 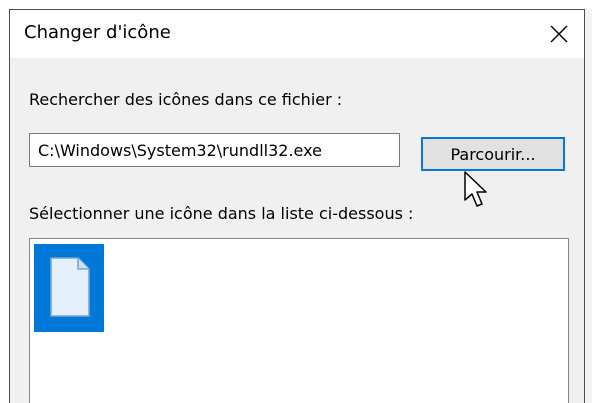 What do you see at coordinates (297, 34) in the screenshot?
I see `title-bar: Changer d'icône` at bounding box center [297, 34].